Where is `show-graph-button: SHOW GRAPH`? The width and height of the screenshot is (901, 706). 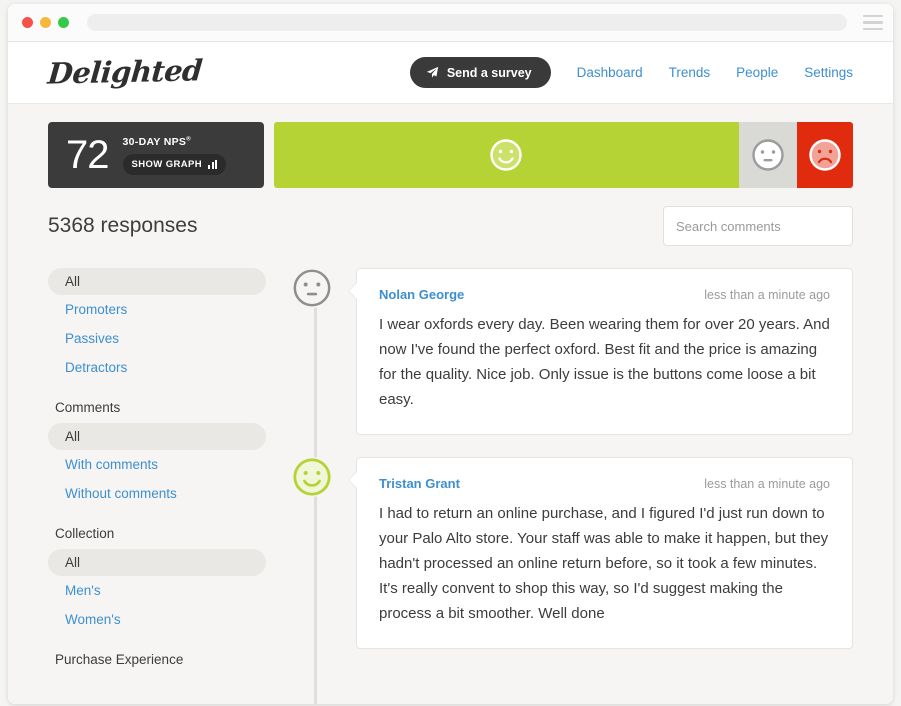
show-graph-button: SHOW GRAPH is located at coordinates (174, 164).